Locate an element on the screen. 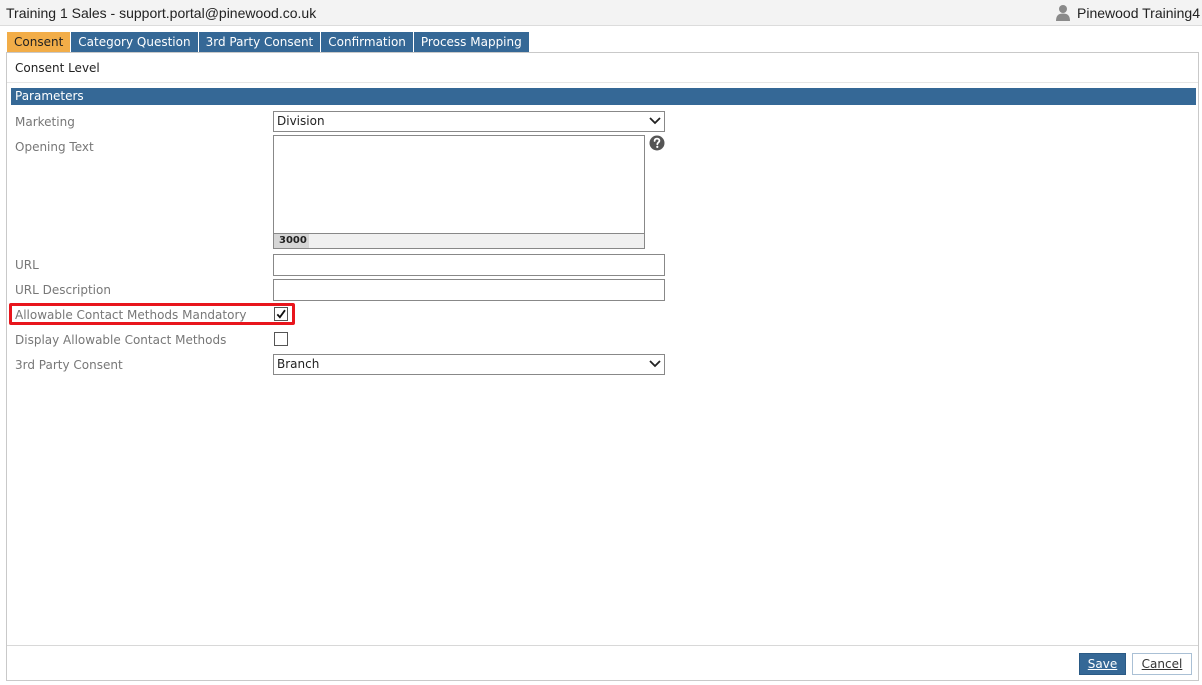 This screenshot has width=1202, height=685. tab-consent: Consent is located at coordinates (39, 42).